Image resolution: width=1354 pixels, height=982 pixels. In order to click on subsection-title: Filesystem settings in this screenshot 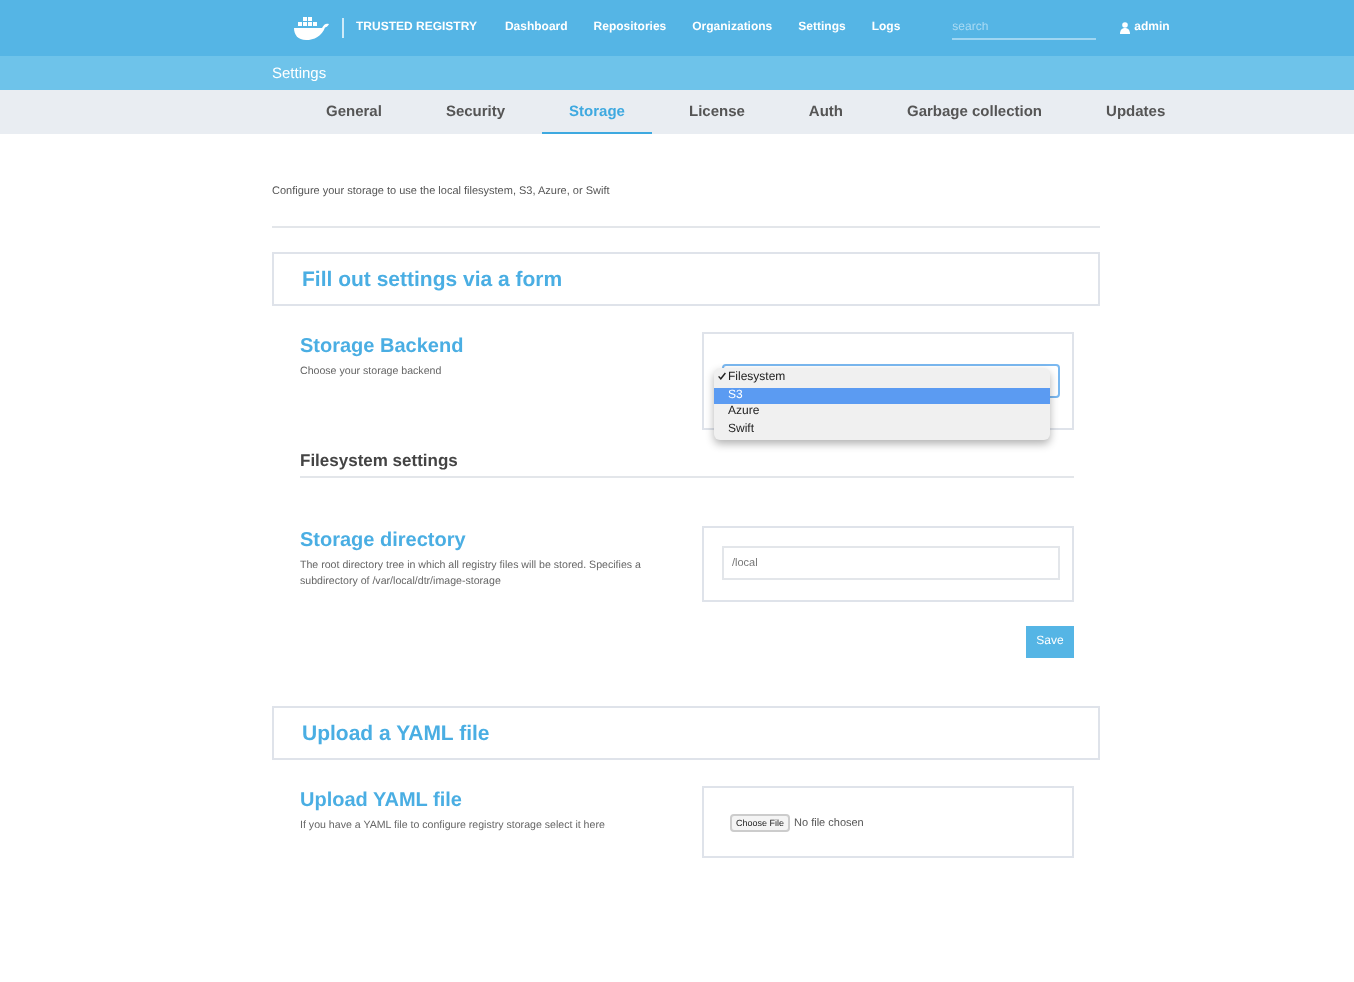, I will do `click(380, 460)`.